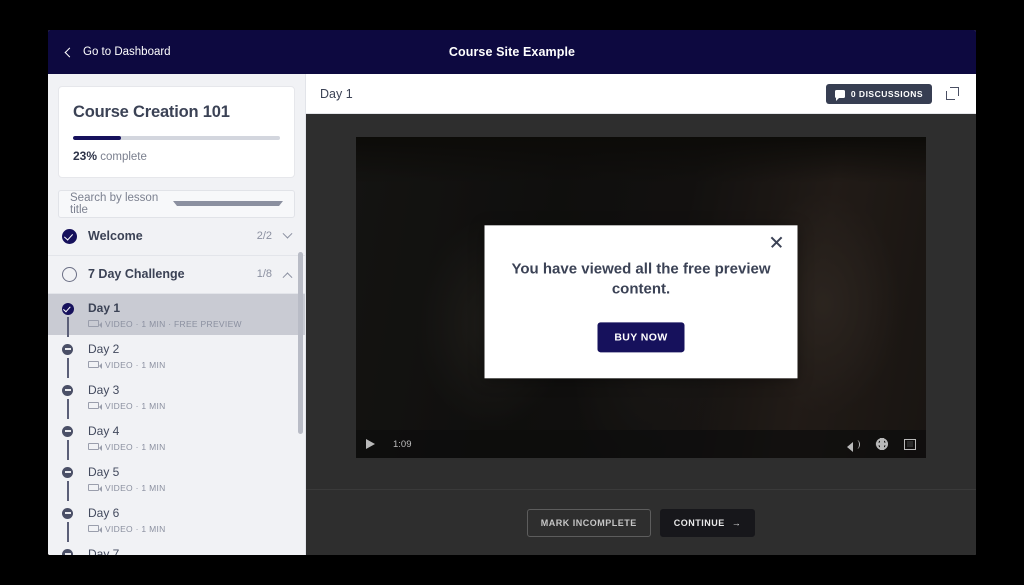  What do you see at coordinates (104, 307) in the screenshot?
I see `lesson-title: Day 1` at bounding box center [104, 307].